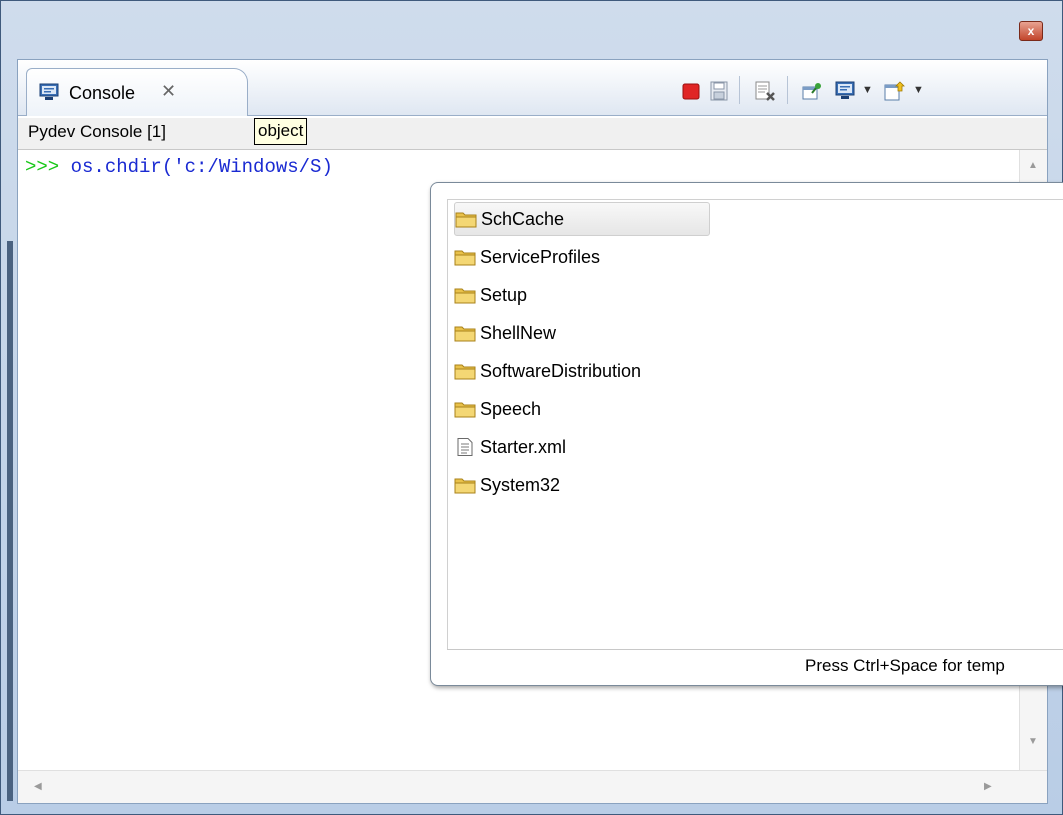 This screenshot has width=1063, height=815. I want to click on view-tab-bar: Console ✕ ▼ ▼, so click(532, 88).